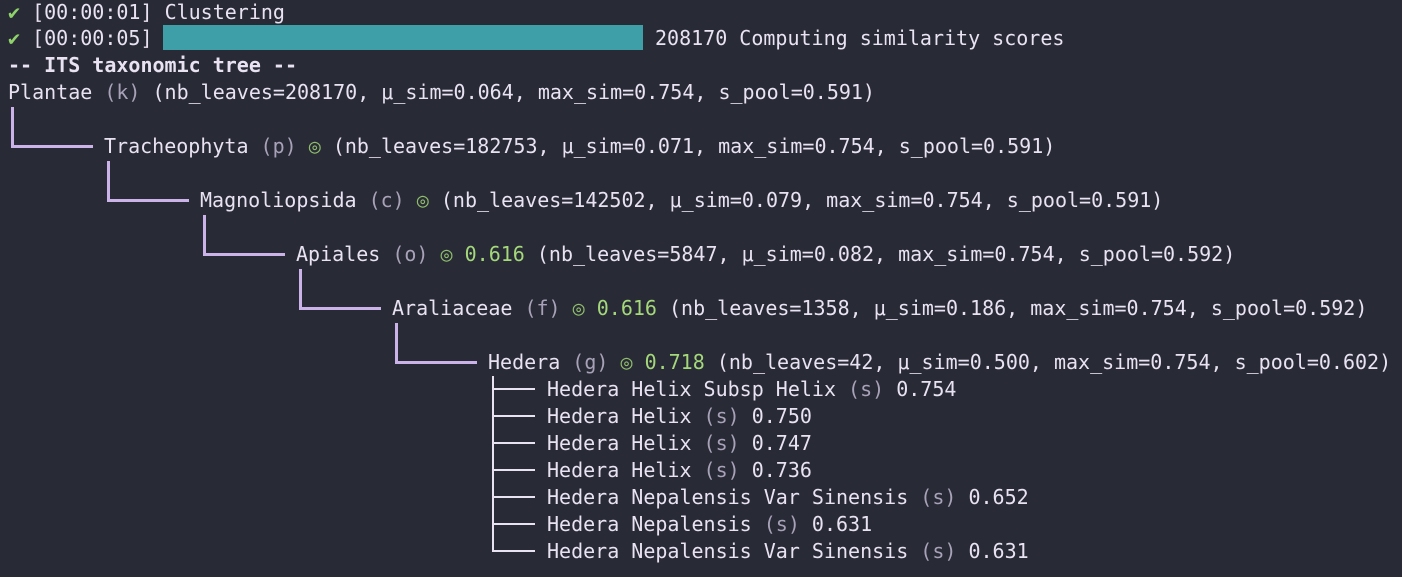 The height and width of the screenshot is (577, 1402). What do you see at coordinates (92, 38) in the screenshot?
I see `log-time: [00:00:05]` at bounding box center [92, 38].